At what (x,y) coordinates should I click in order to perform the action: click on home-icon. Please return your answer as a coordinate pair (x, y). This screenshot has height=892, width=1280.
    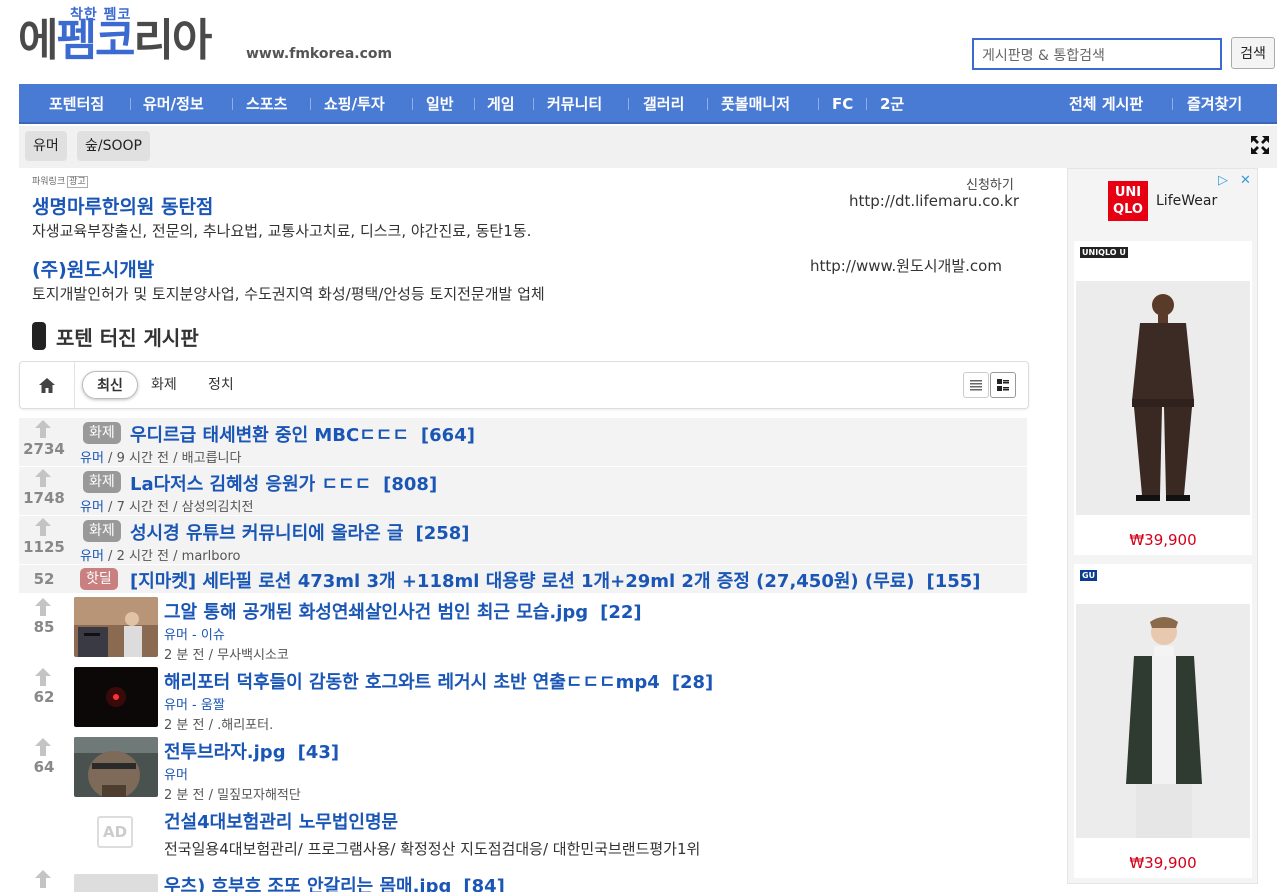
    Looking at the image, I should click on (47, 385).